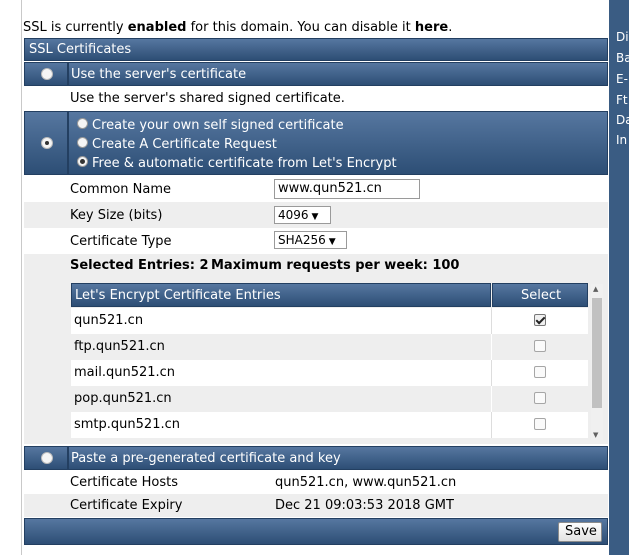 This screenshot has width=629, height=555. I want to click on right-nav-panel: Di Ba E- Ft Da In, so click(619, 277).